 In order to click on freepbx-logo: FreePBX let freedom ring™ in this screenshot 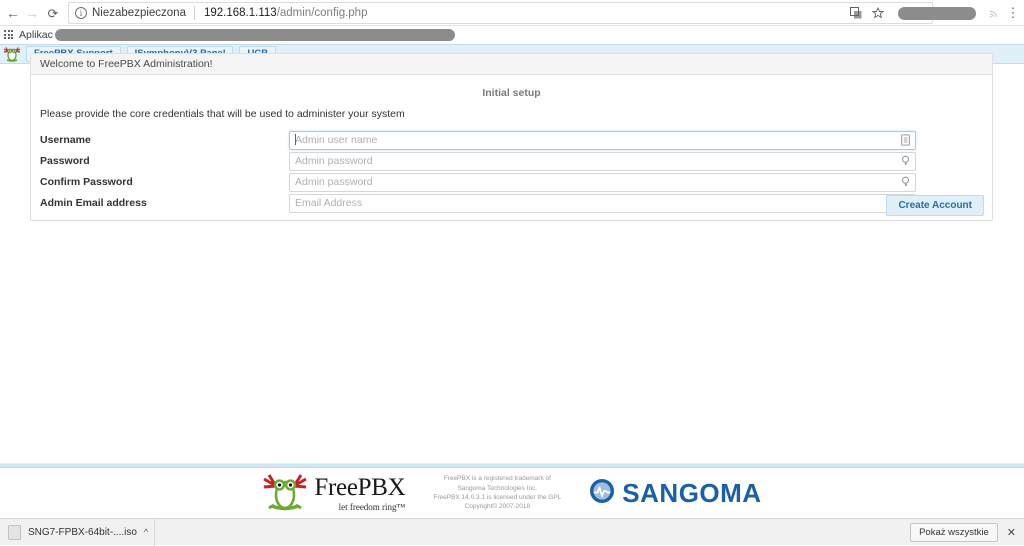, I will do `click(334, 493)`.